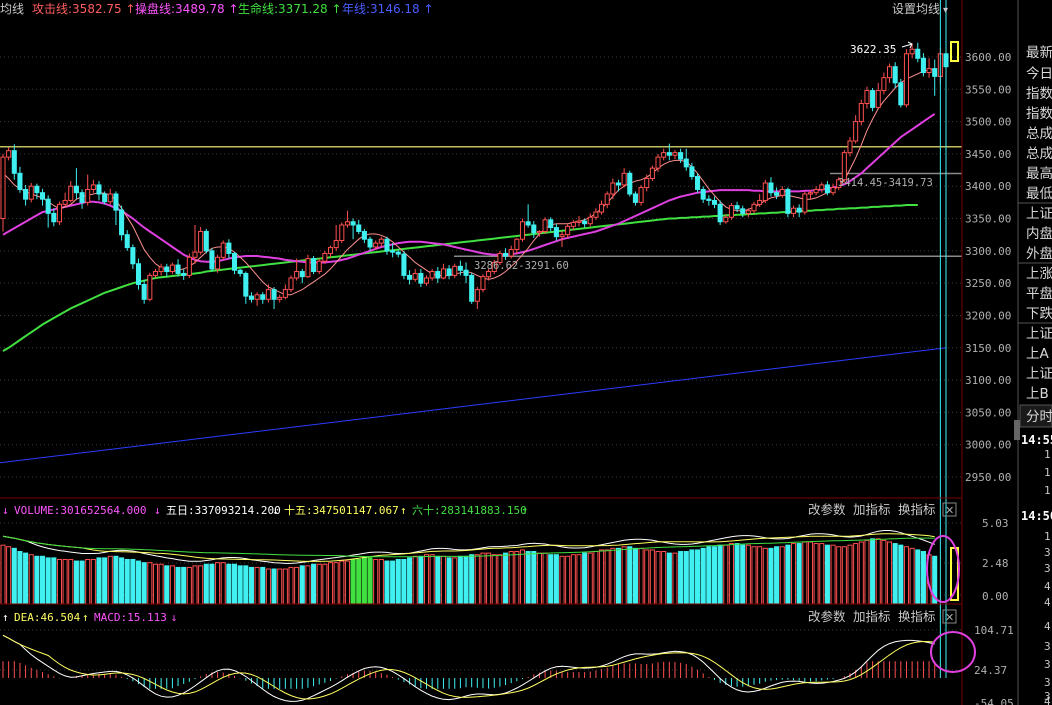 Image resolution: width=1052 pixels, height=705 pixels. Describe the element at coordinates (916, 9) in the screenshot. I see `settings-ma-button: 设置均线` at that location.